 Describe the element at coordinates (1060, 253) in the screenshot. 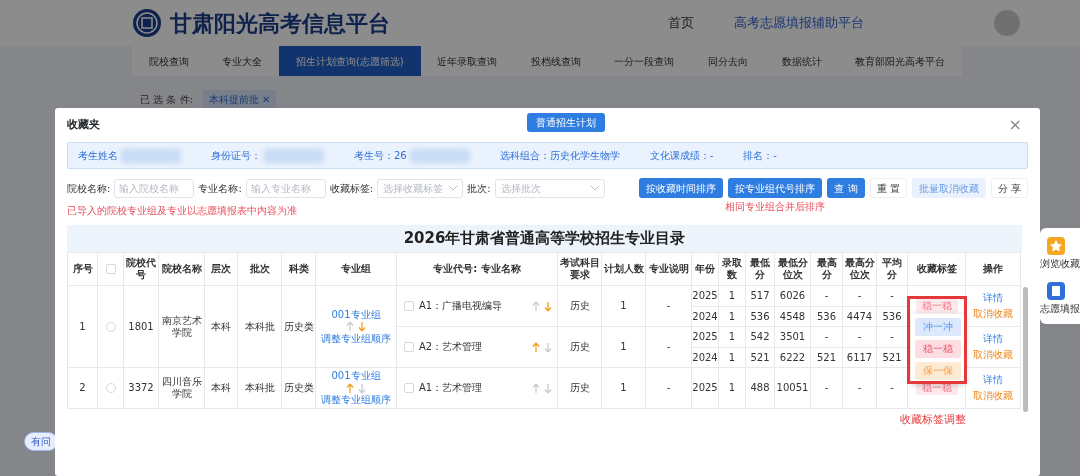

I see `side-button: 浏览收藏` at that location.